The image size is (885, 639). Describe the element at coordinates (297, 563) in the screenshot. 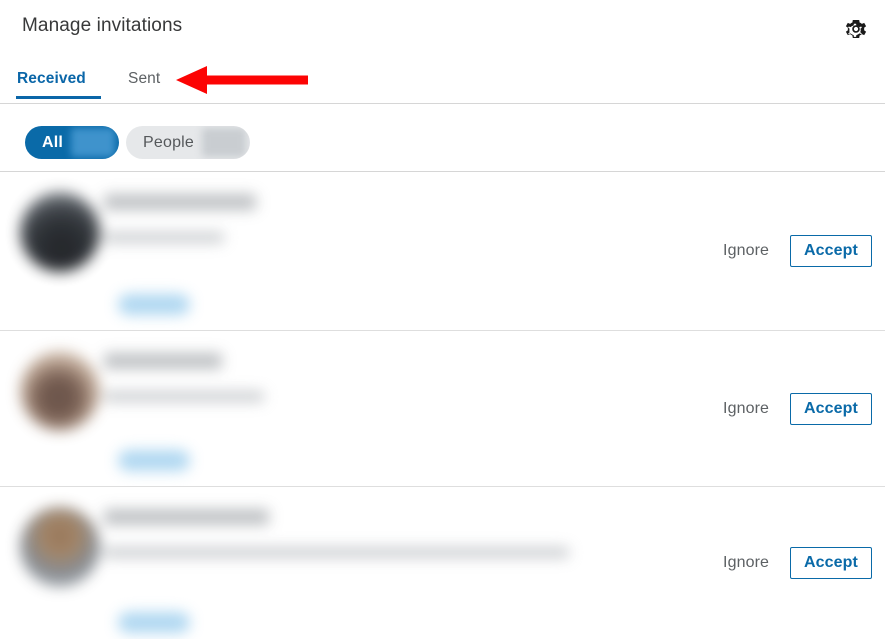

I see `invitation-profile-redacted` at that location.